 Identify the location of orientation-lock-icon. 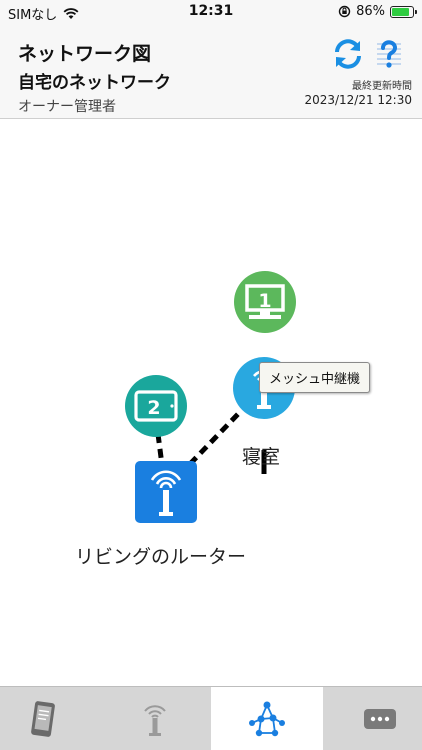
(344, 11).